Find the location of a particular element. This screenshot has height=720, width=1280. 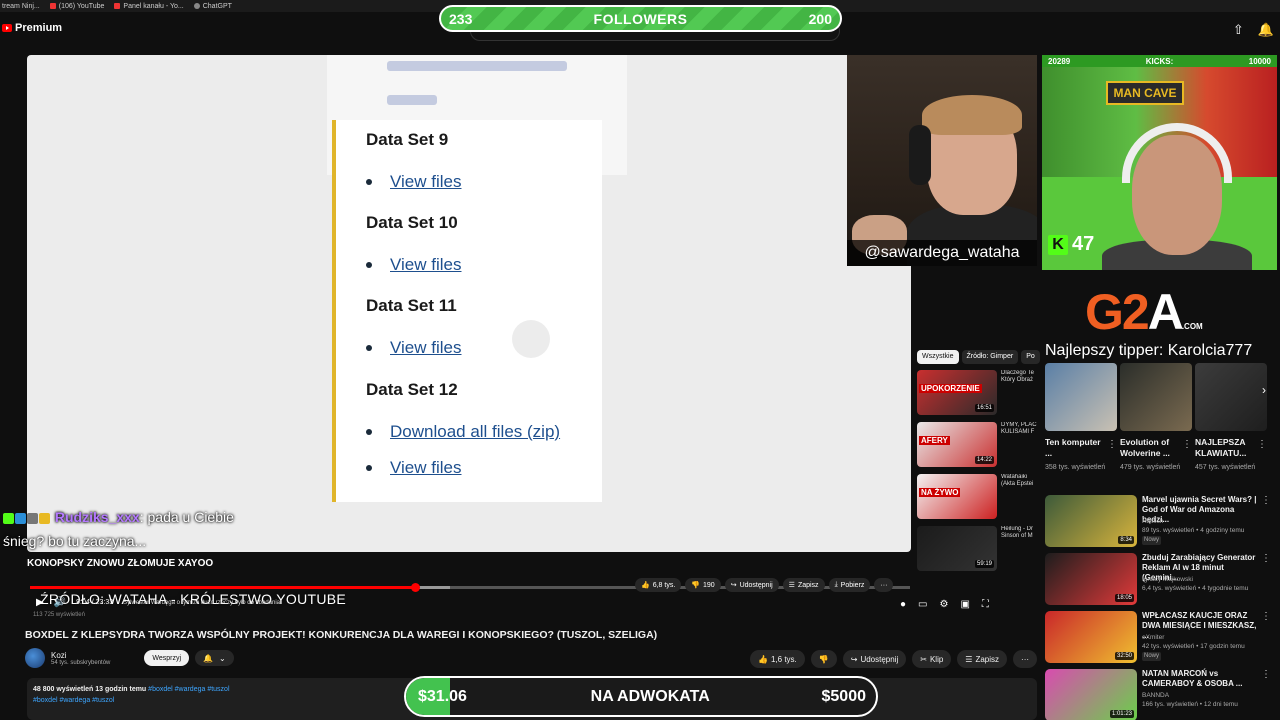

video-thumbnail: 18:05 is located at coordinates (1091, 579).